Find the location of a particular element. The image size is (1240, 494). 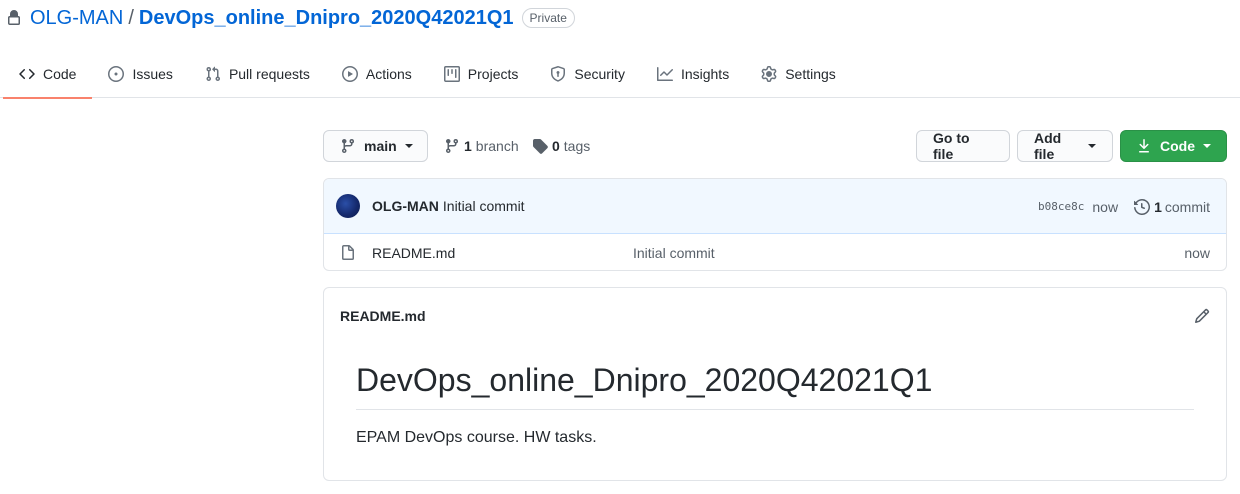

tab-label: Settings is located at coordinates (810, 74).